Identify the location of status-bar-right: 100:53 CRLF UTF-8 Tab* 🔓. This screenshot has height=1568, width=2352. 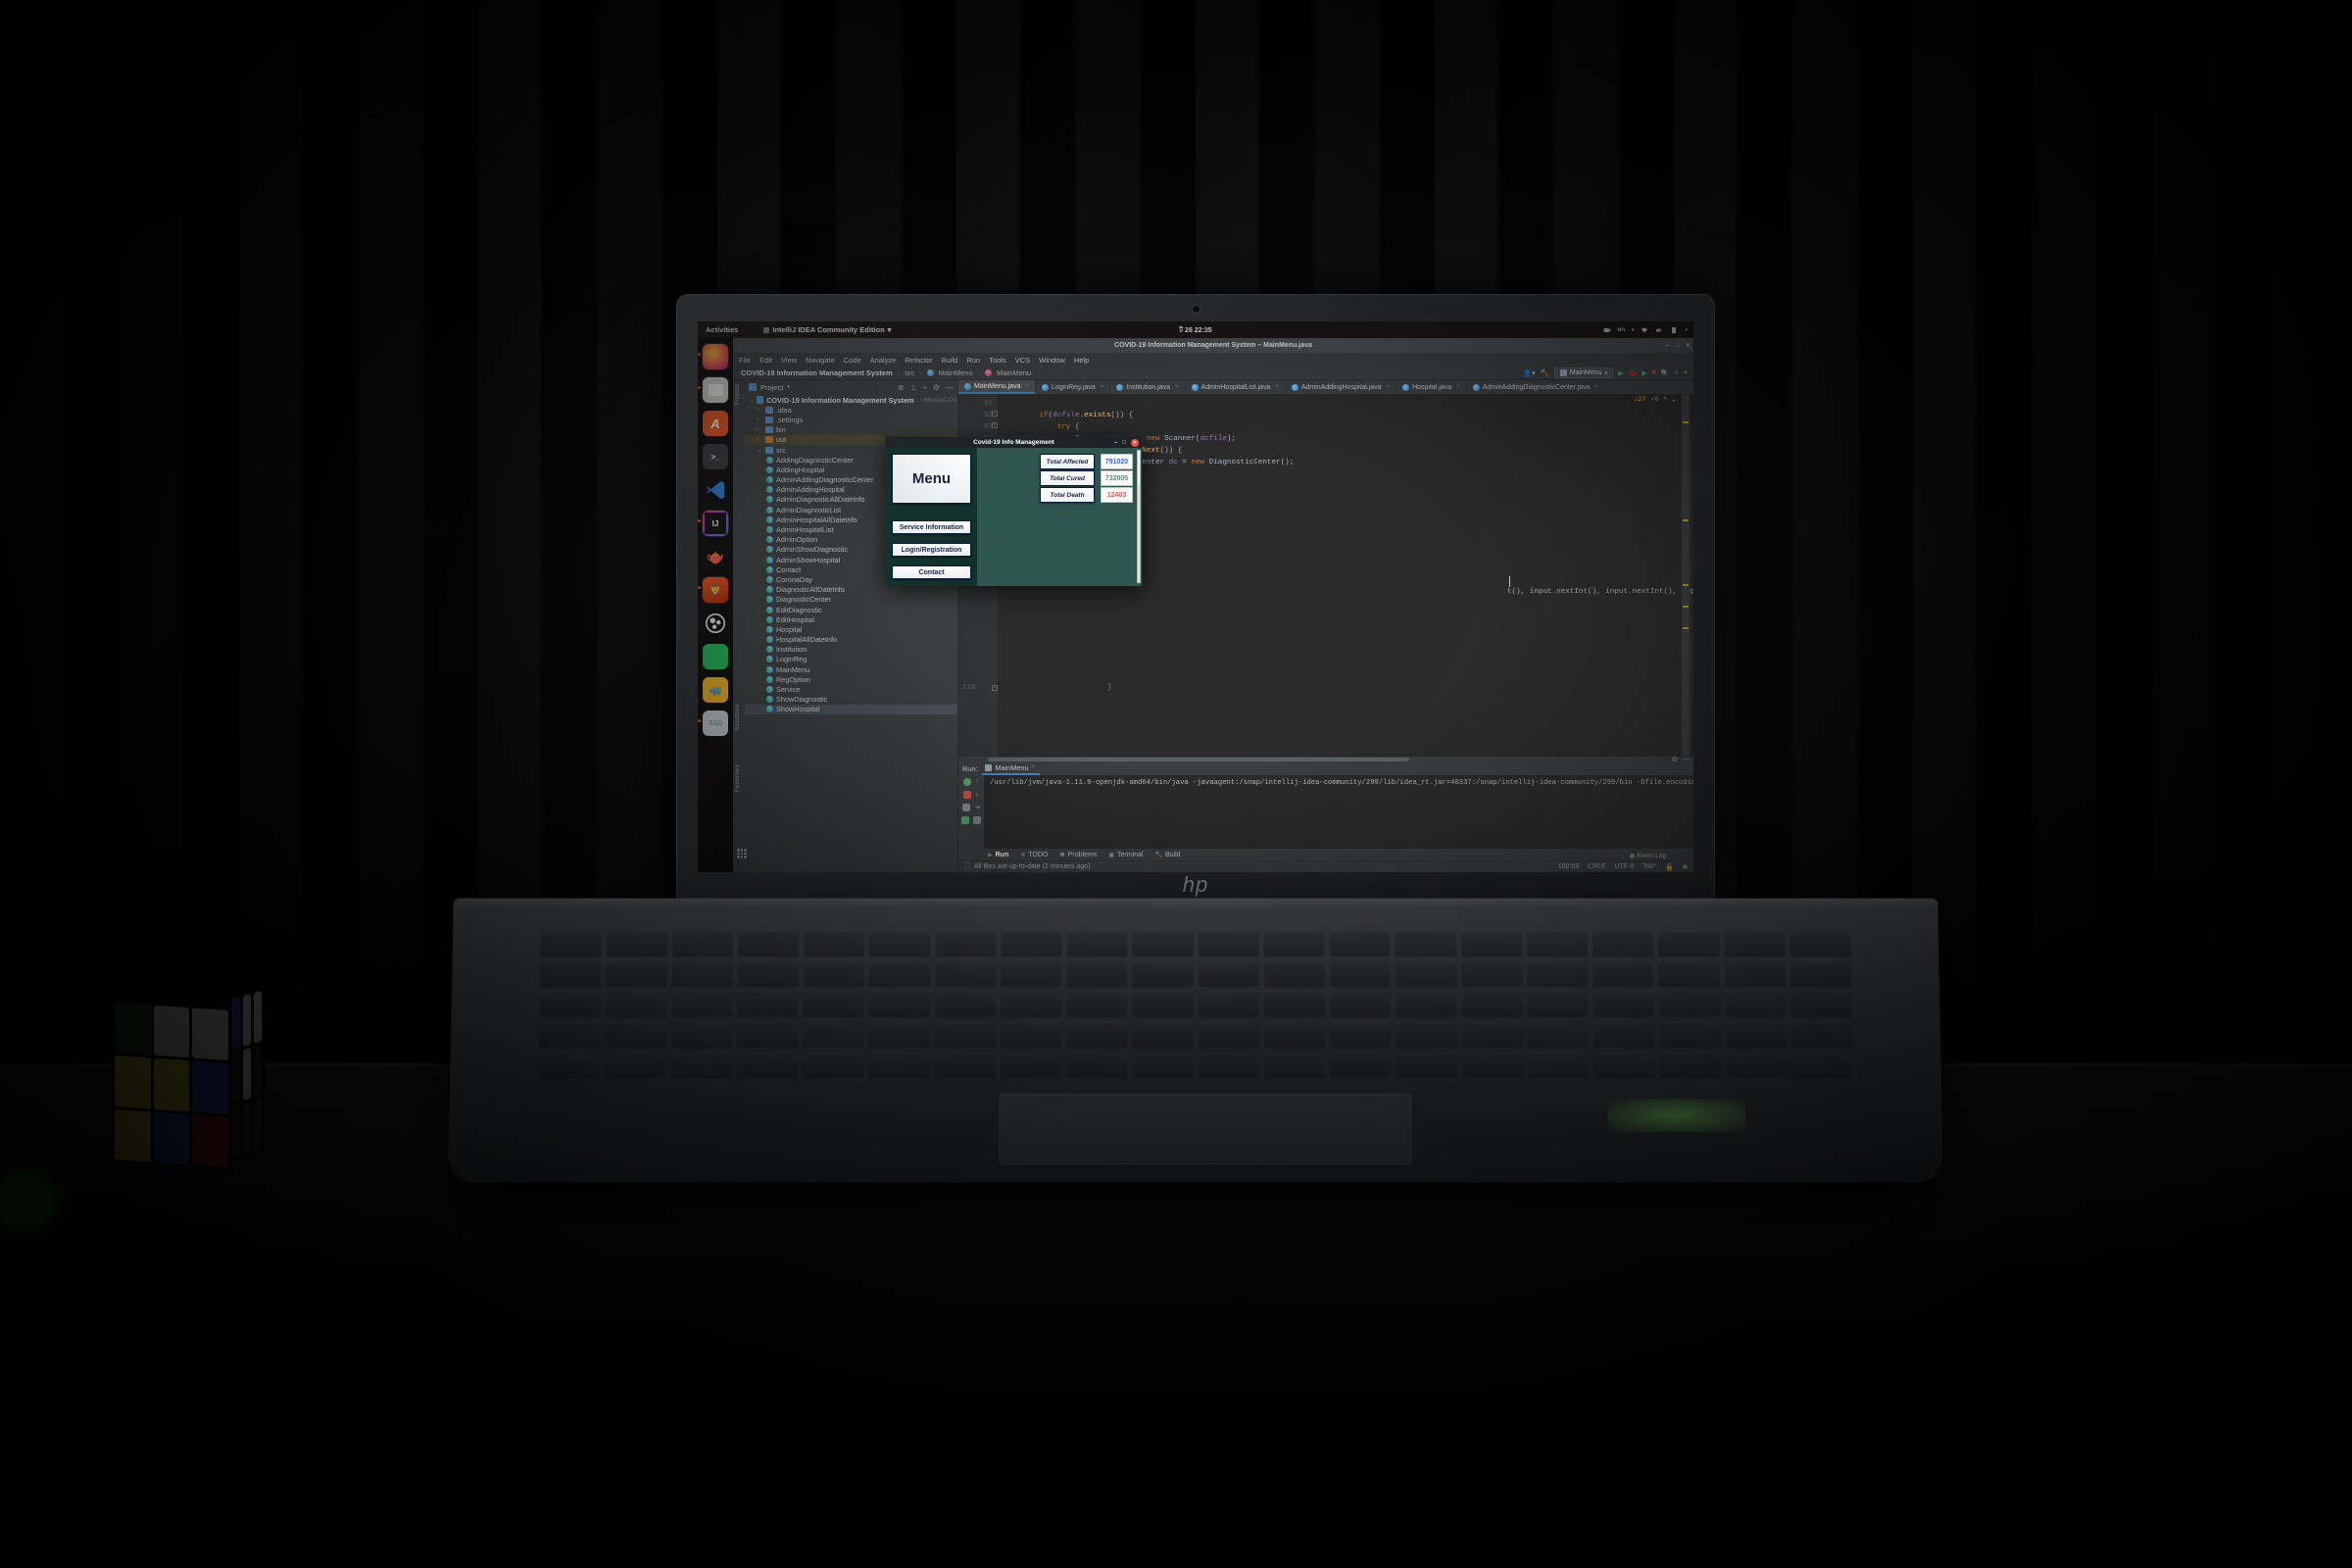
(1625, 867).